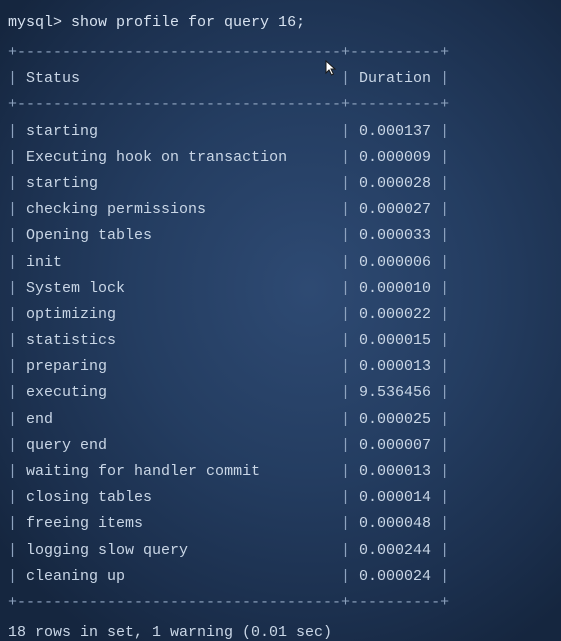 Image resolution: width=561 pixels, height=641 pixels. I want to click on status-text: starting, so click(62, 183).